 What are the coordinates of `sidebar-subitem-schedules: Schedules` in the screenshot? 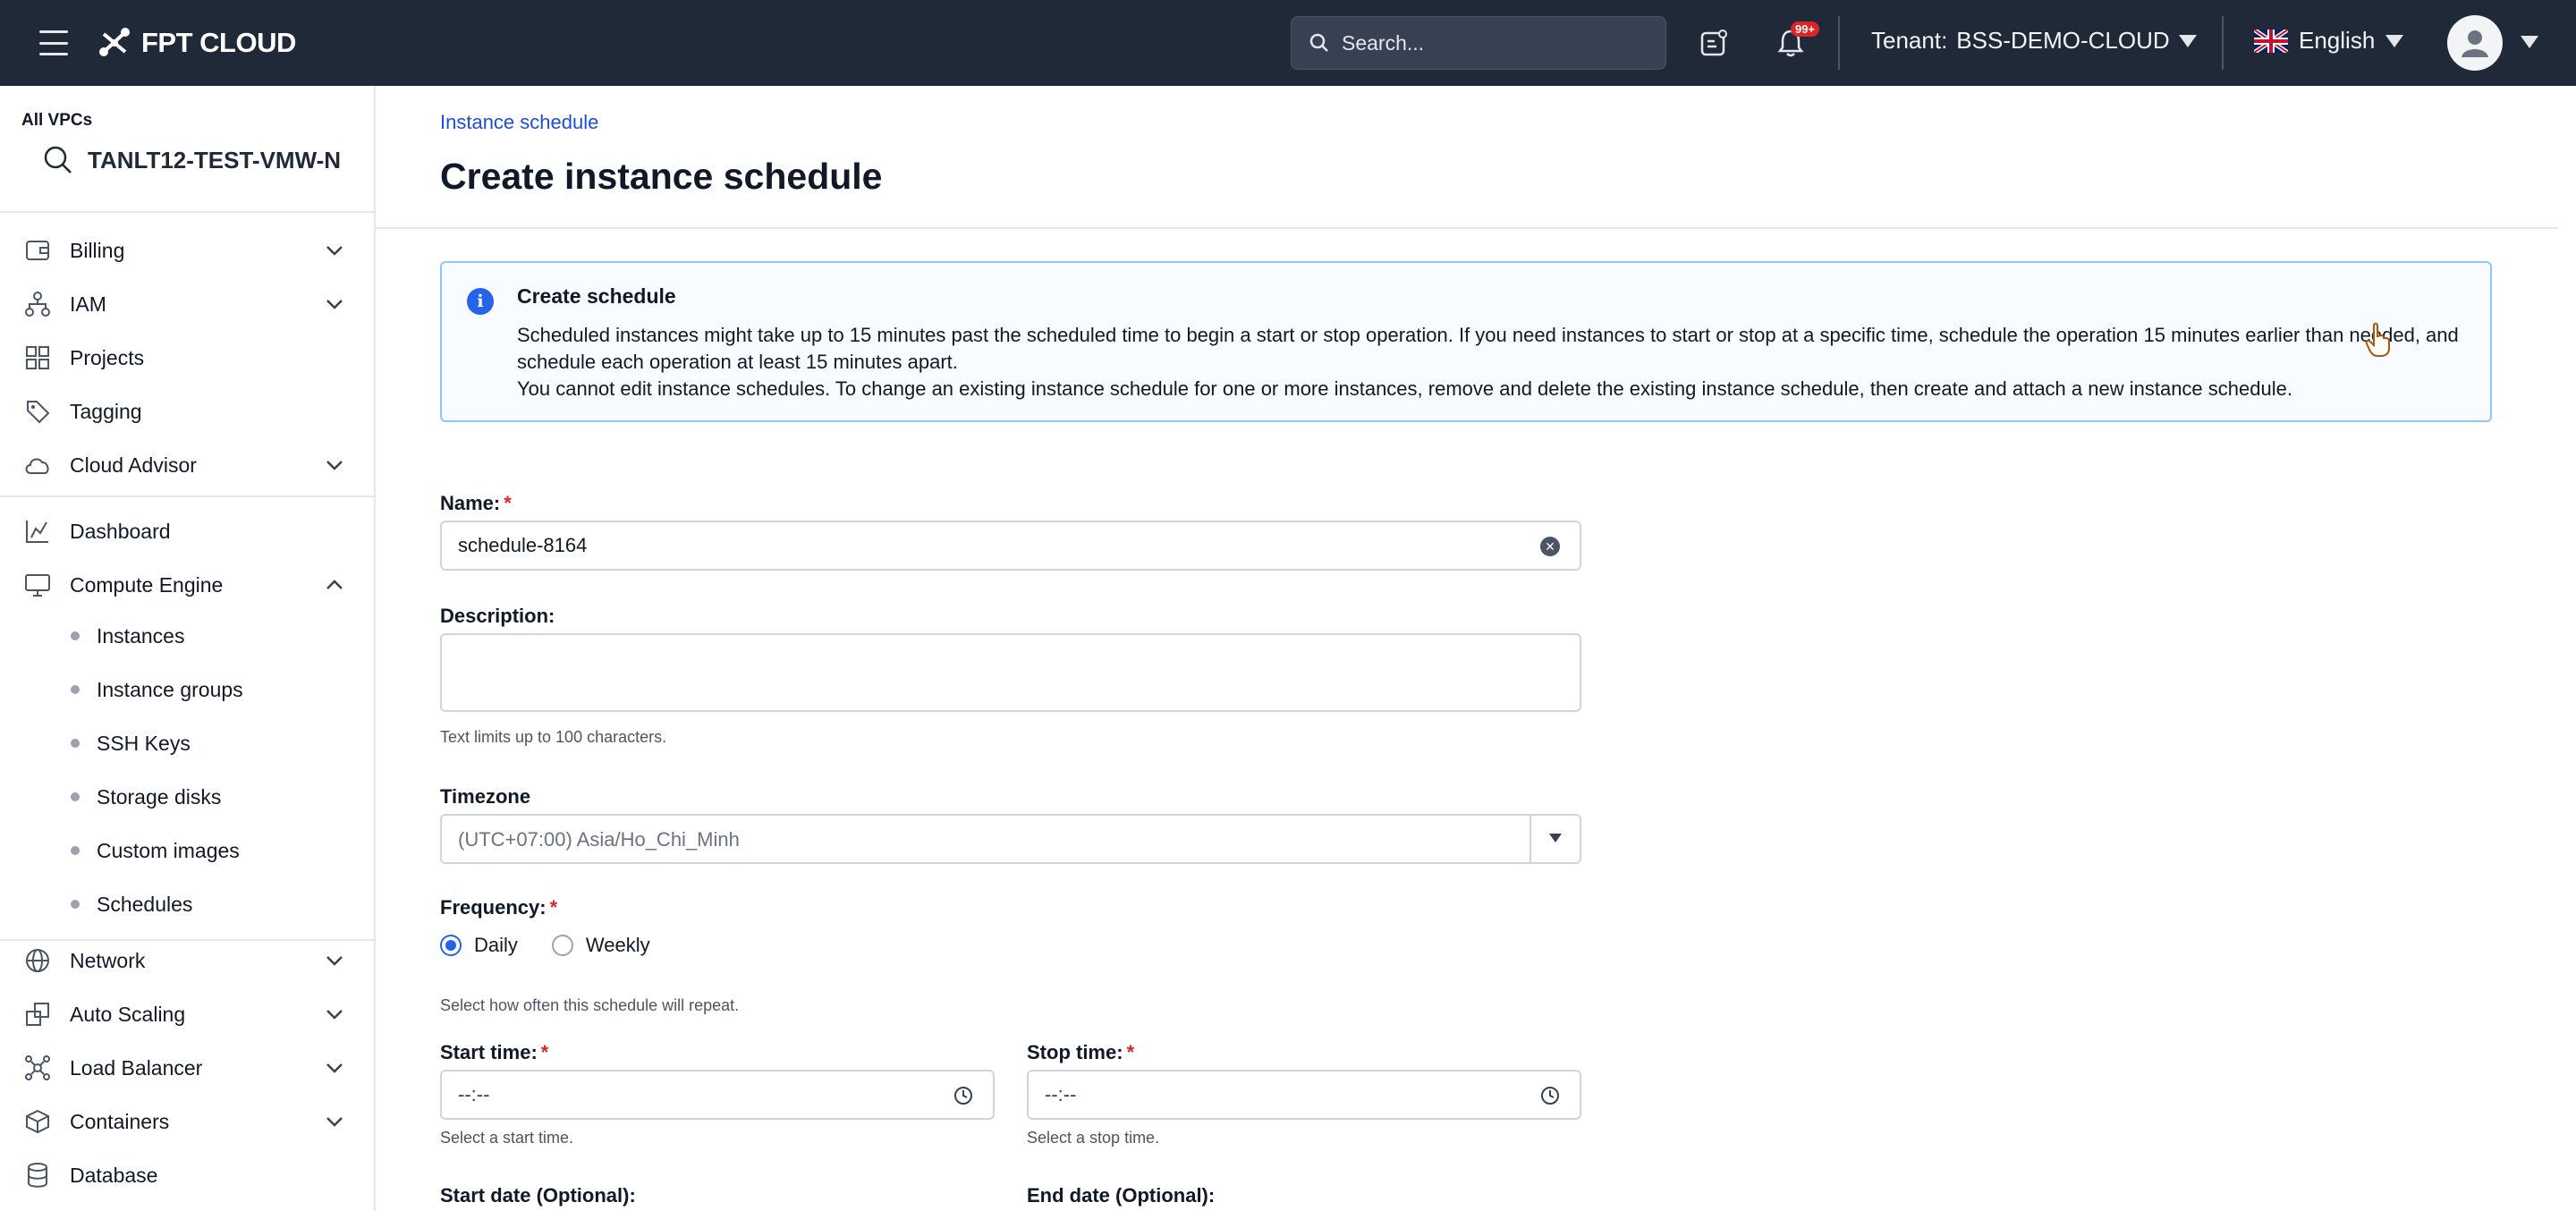 It's located at (188, 904).